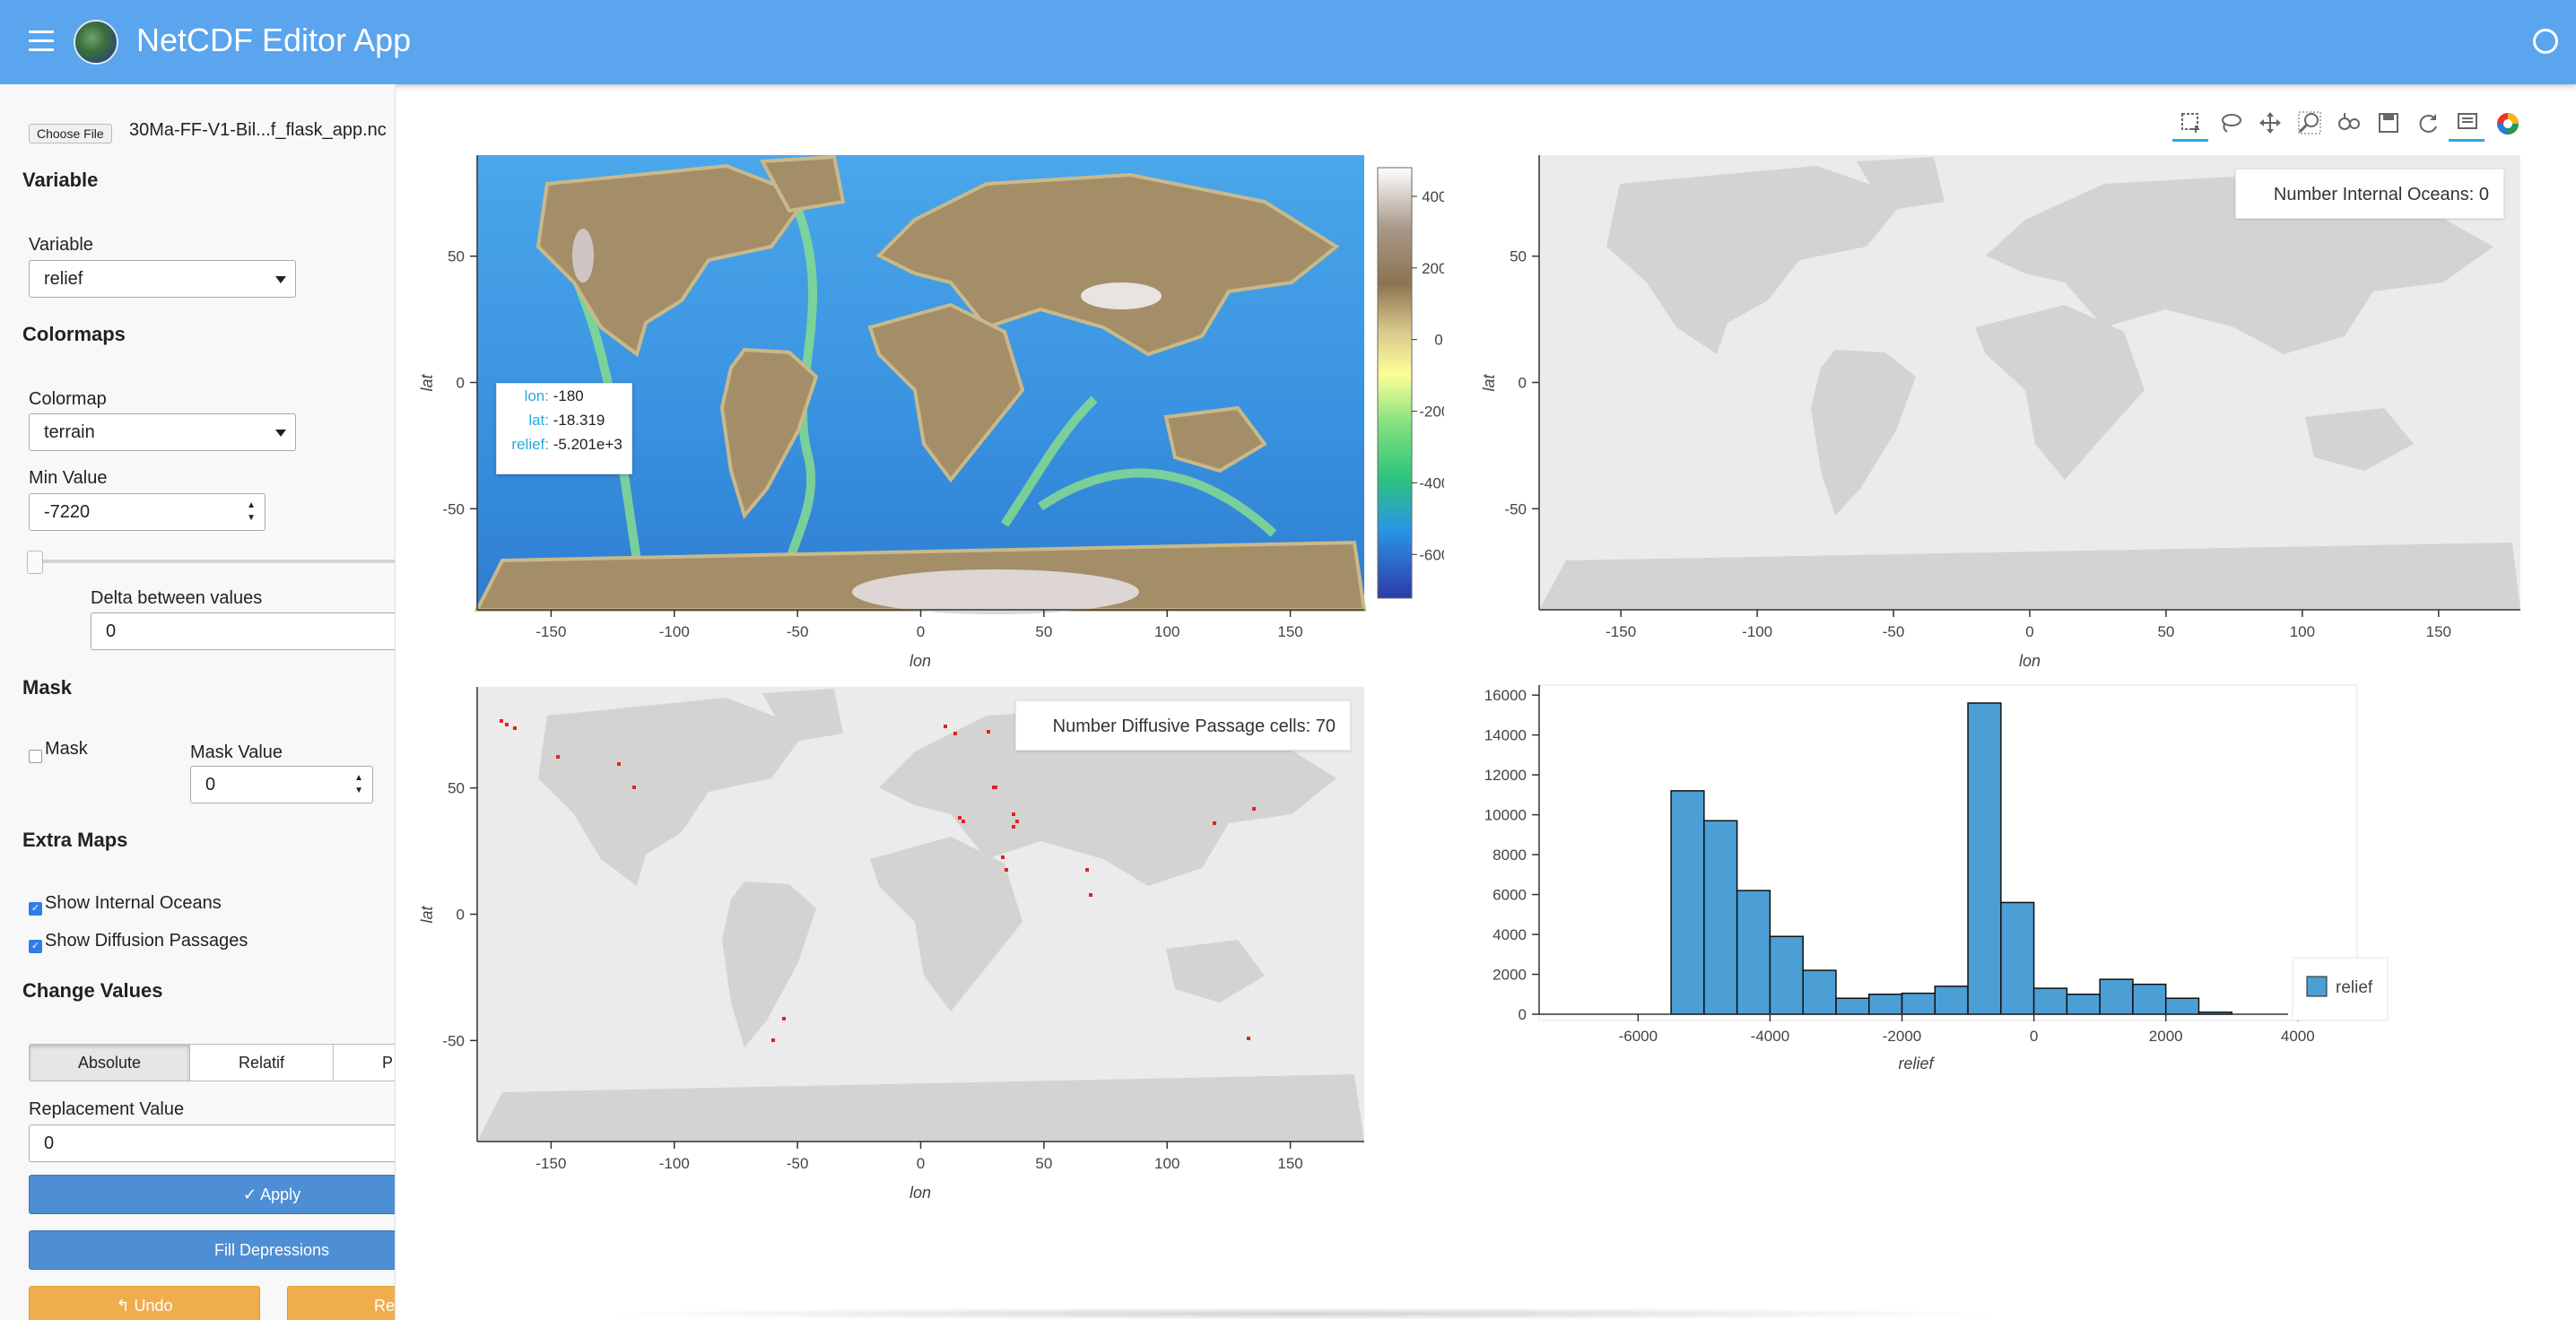 This screenshot has height=1320, width=2576. Describe the element at coordinates (579, 420) in the screenshot. I see `tooltip-lat-value: -18.319` at that location.